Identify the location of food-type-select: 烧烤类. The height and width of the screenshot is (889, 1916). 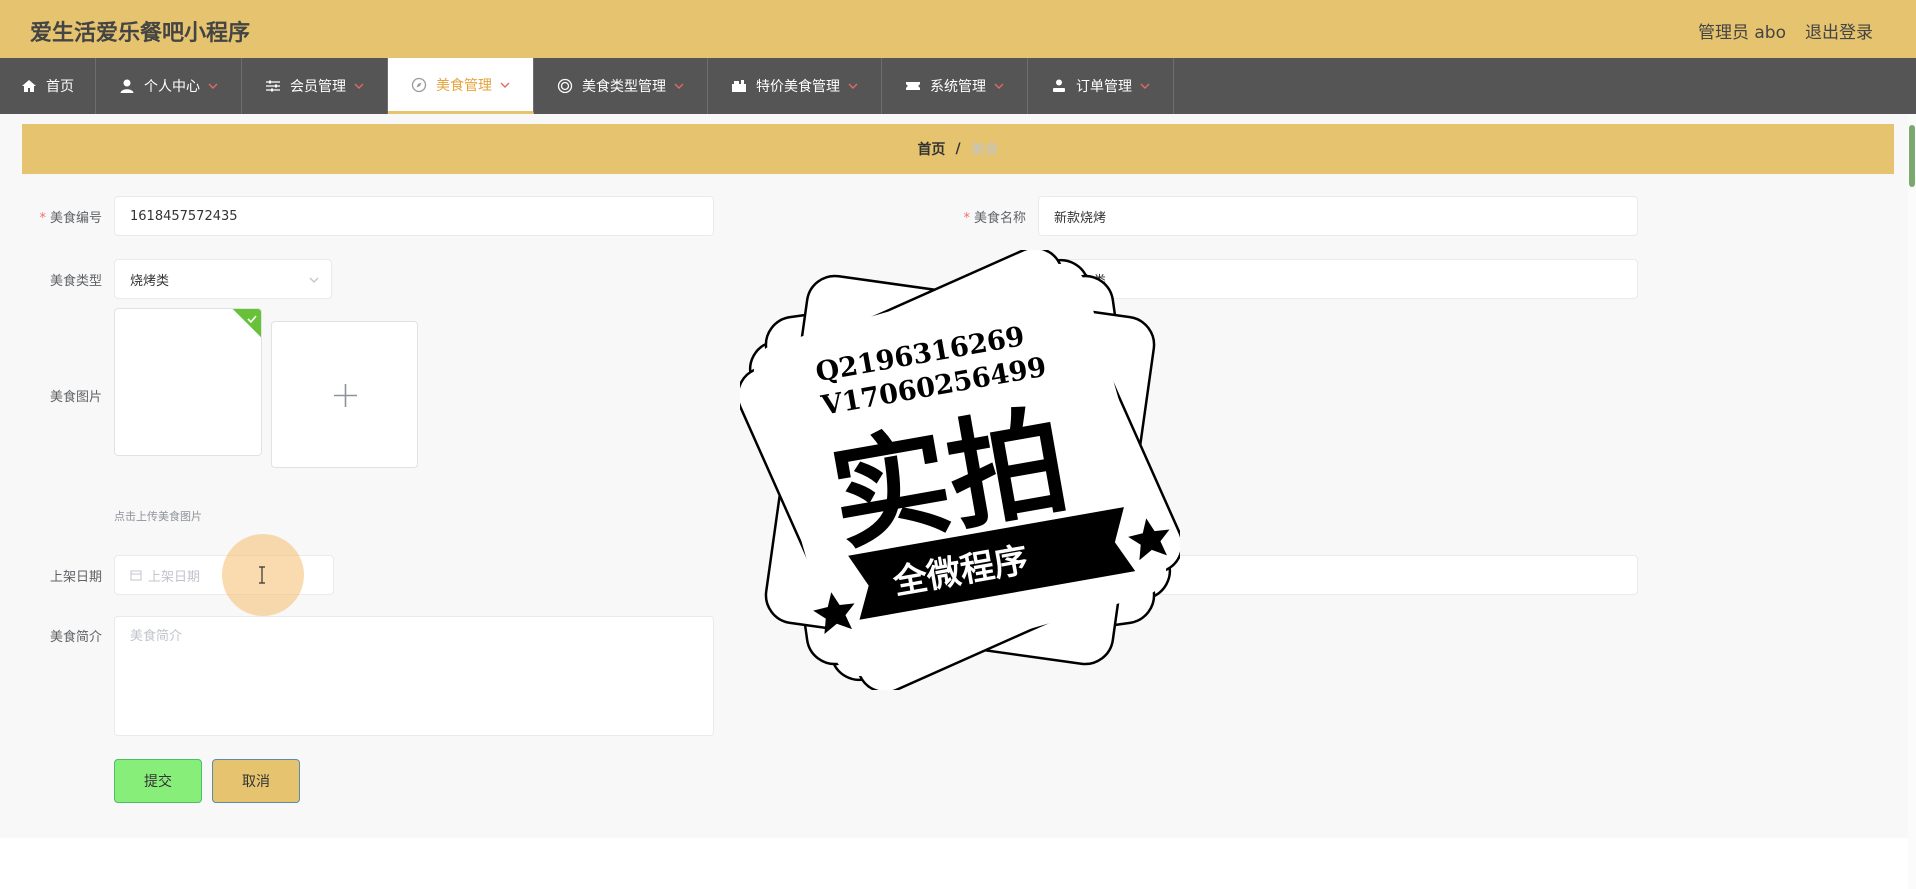
(223, 279).